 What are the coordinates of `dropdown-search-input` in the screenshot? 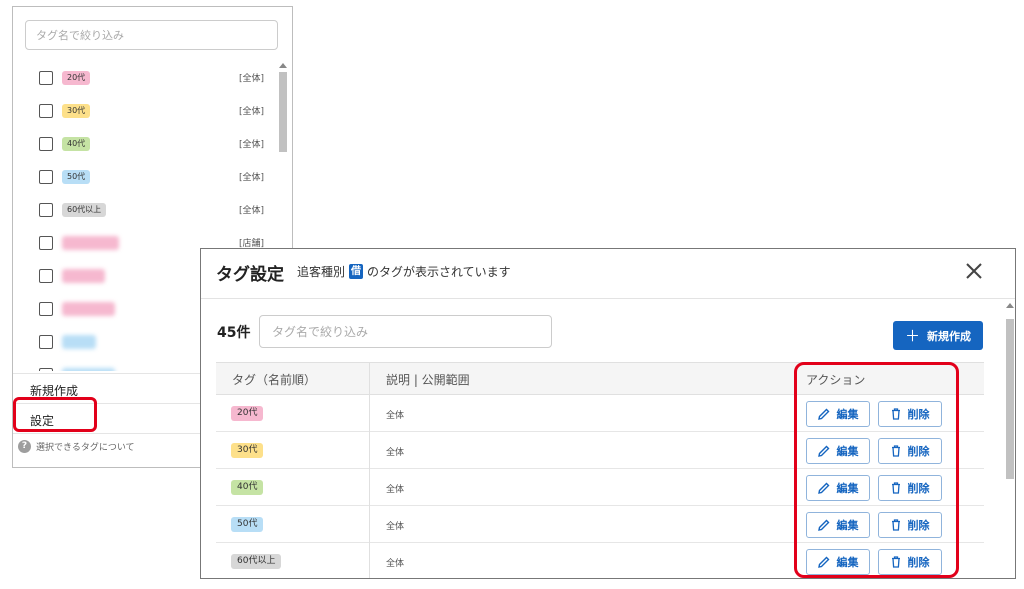 It's located at (151, 35).